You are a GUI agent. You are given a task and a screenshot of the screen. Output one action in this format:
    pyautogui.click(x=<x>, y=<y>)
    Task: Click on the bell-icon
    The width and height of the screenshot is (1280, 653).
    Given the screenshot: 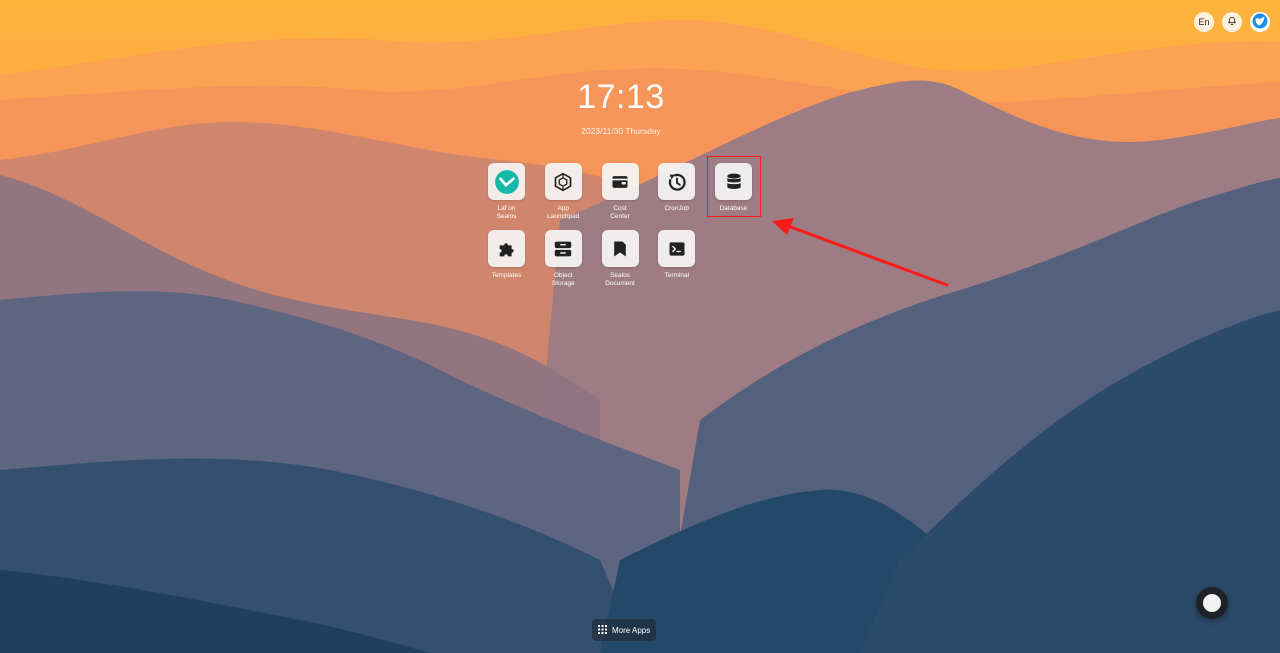 What is the action you would take?
    pyautogui.click(x=1232, y=22)
    